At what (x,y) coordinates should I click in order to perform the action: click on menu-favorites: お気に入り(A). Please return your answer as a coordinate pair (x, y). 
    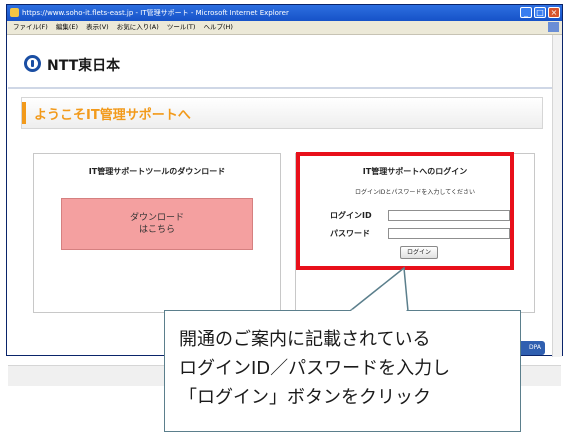
    Looking at the image, I should click on (138, 27).